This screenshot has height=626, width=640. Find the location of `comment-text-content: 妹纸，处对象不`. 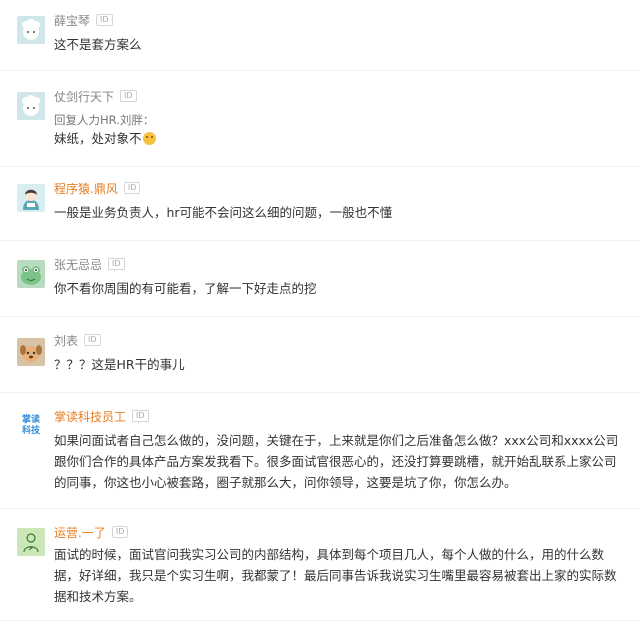

comment-text-content: 妹纸，处对象不 is located at coordinates (98, 138).